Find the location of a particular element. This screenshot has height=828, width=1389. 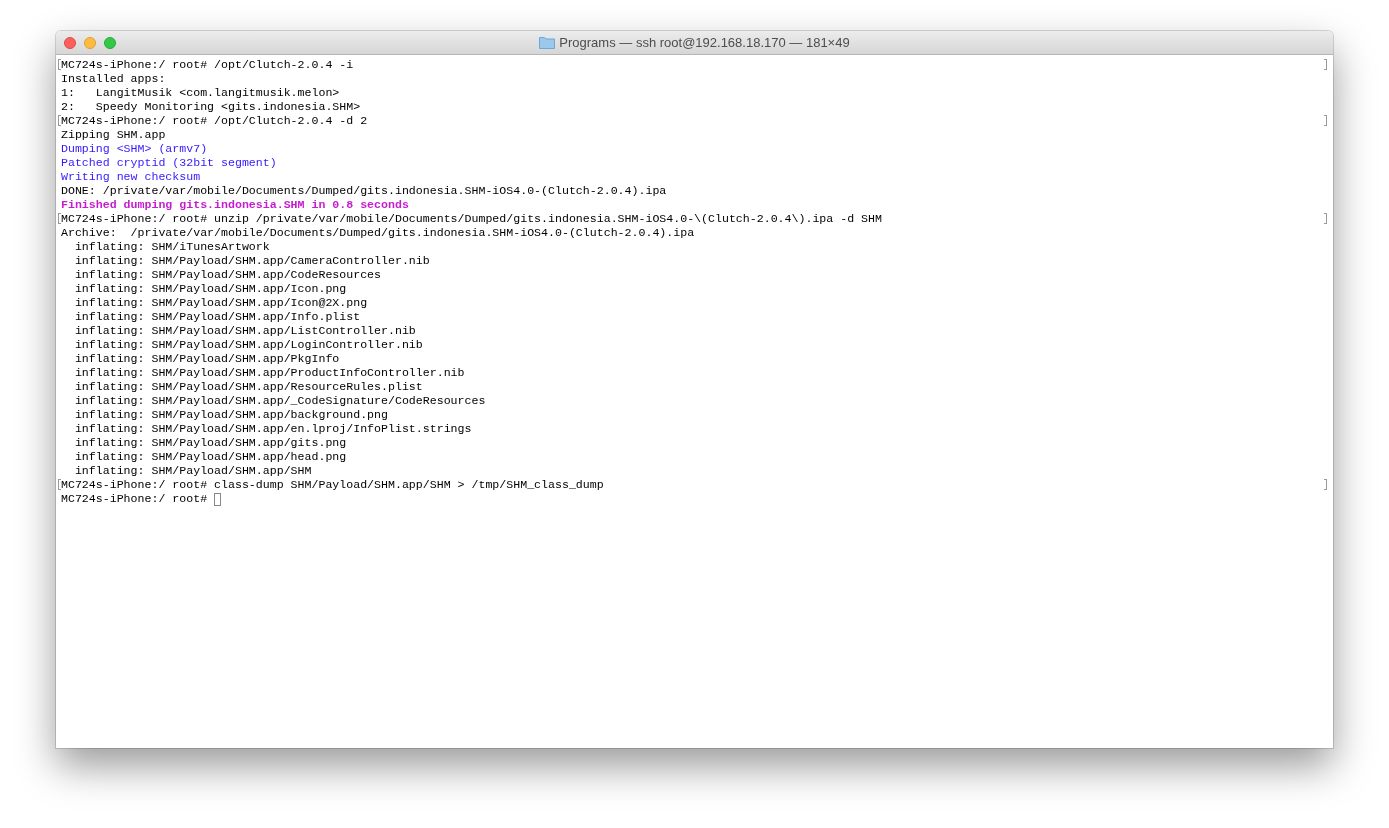

terminal-line: inflating: SHM/Payload/SHM.app/gits.png is located at coordinates (210, 443).